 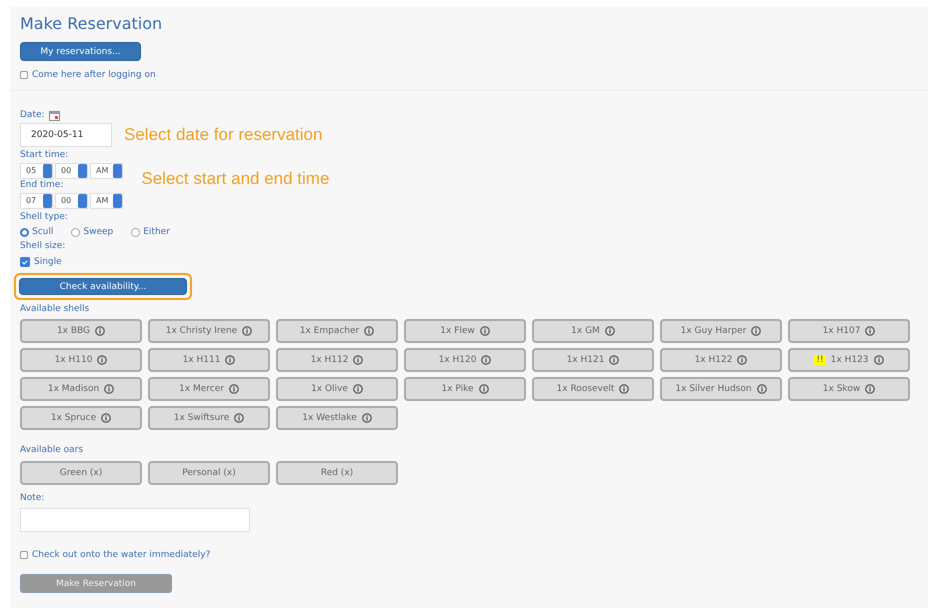 I want to click on radio-label: Sweep, so click(x=98, y=232).